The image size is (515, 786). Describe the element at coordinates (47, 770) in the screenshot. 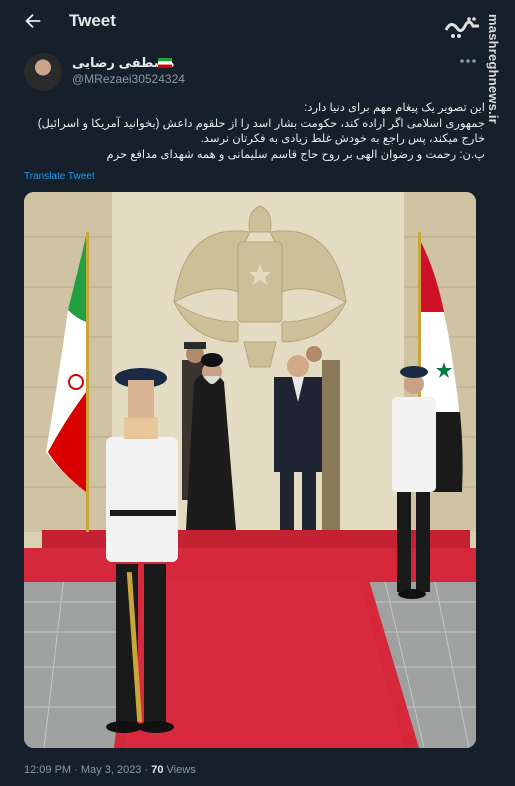

I see `tweet-time: 12:09 PM` at that location.